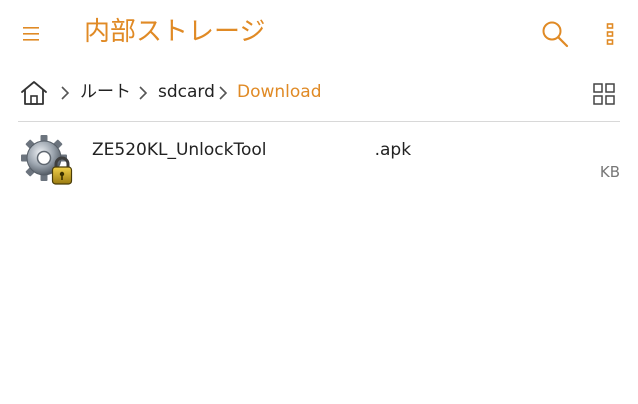 The image size is (638, 404). I want to click on breadcrumb: ルート sdcard Download, so click(319, 93).